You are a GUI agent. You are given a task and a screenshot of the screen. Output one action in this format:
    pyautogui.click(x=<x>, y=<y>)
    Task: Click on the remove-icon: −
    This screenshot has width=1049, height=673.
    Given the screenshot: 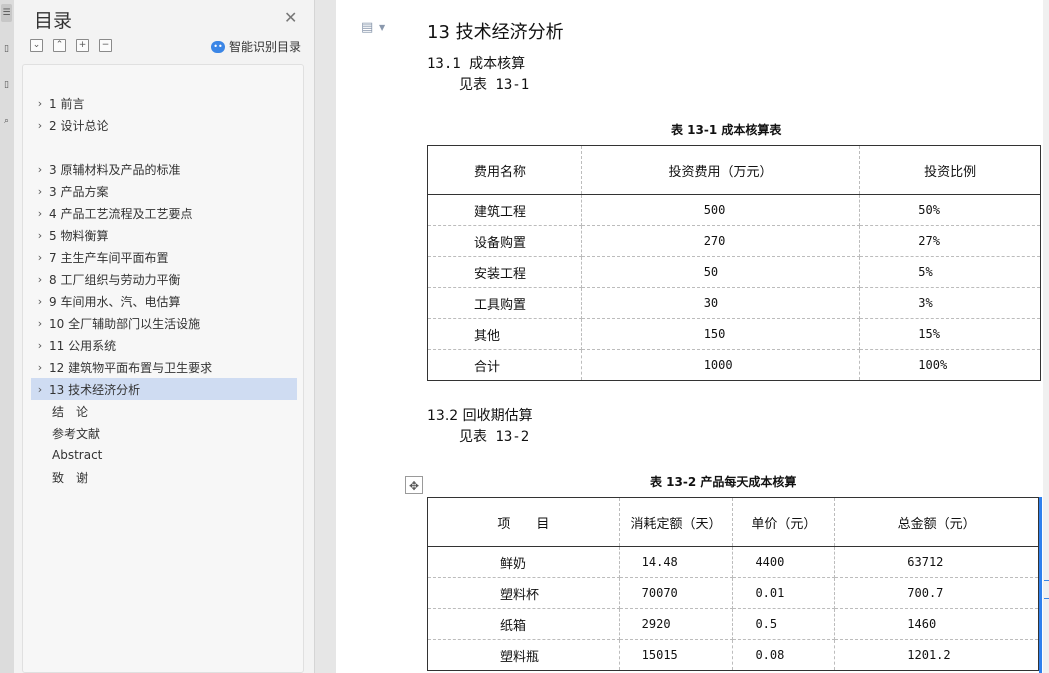 What is the action you would take?
    pyautogui.click(x=105, y=45)
    